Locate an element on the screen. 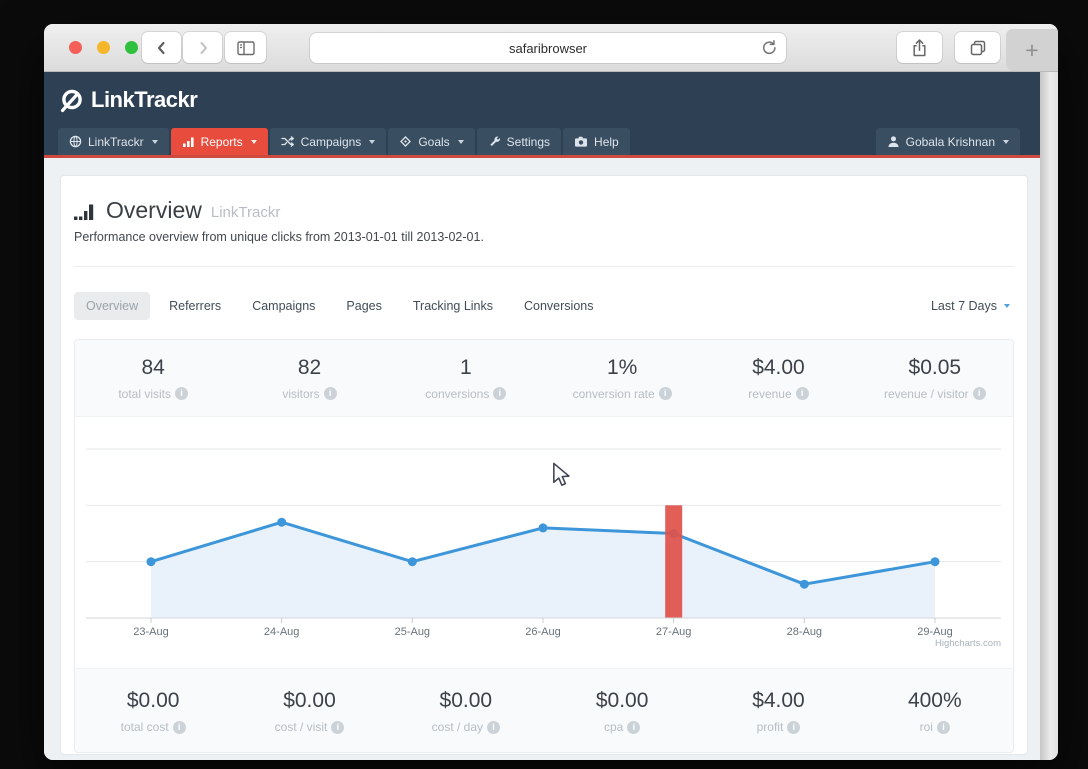  stat-label: conversion rate i is located at coordinates (622, 394).